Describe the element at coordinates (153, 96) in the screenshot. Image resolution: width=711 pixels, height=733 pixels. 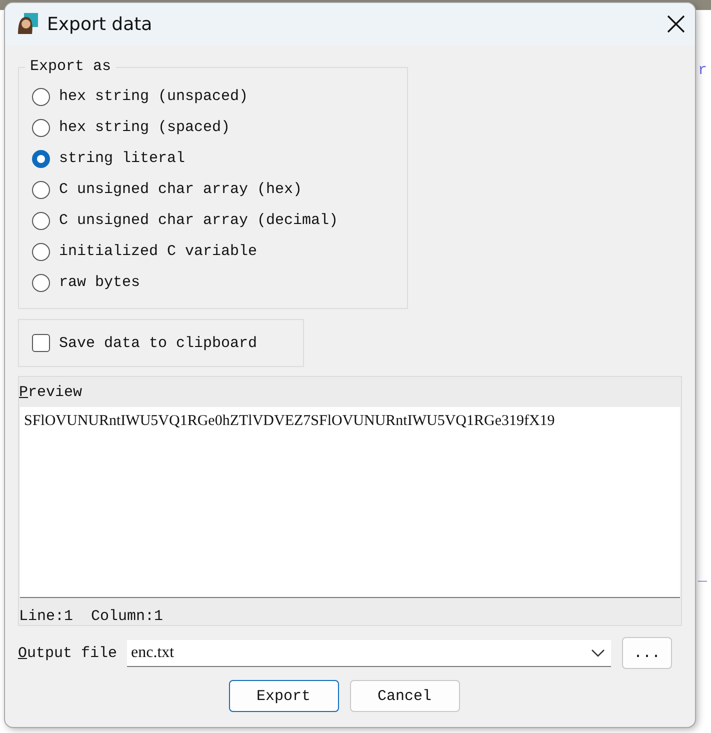
I see `radio-label: hex string (unspaced)` at that location.